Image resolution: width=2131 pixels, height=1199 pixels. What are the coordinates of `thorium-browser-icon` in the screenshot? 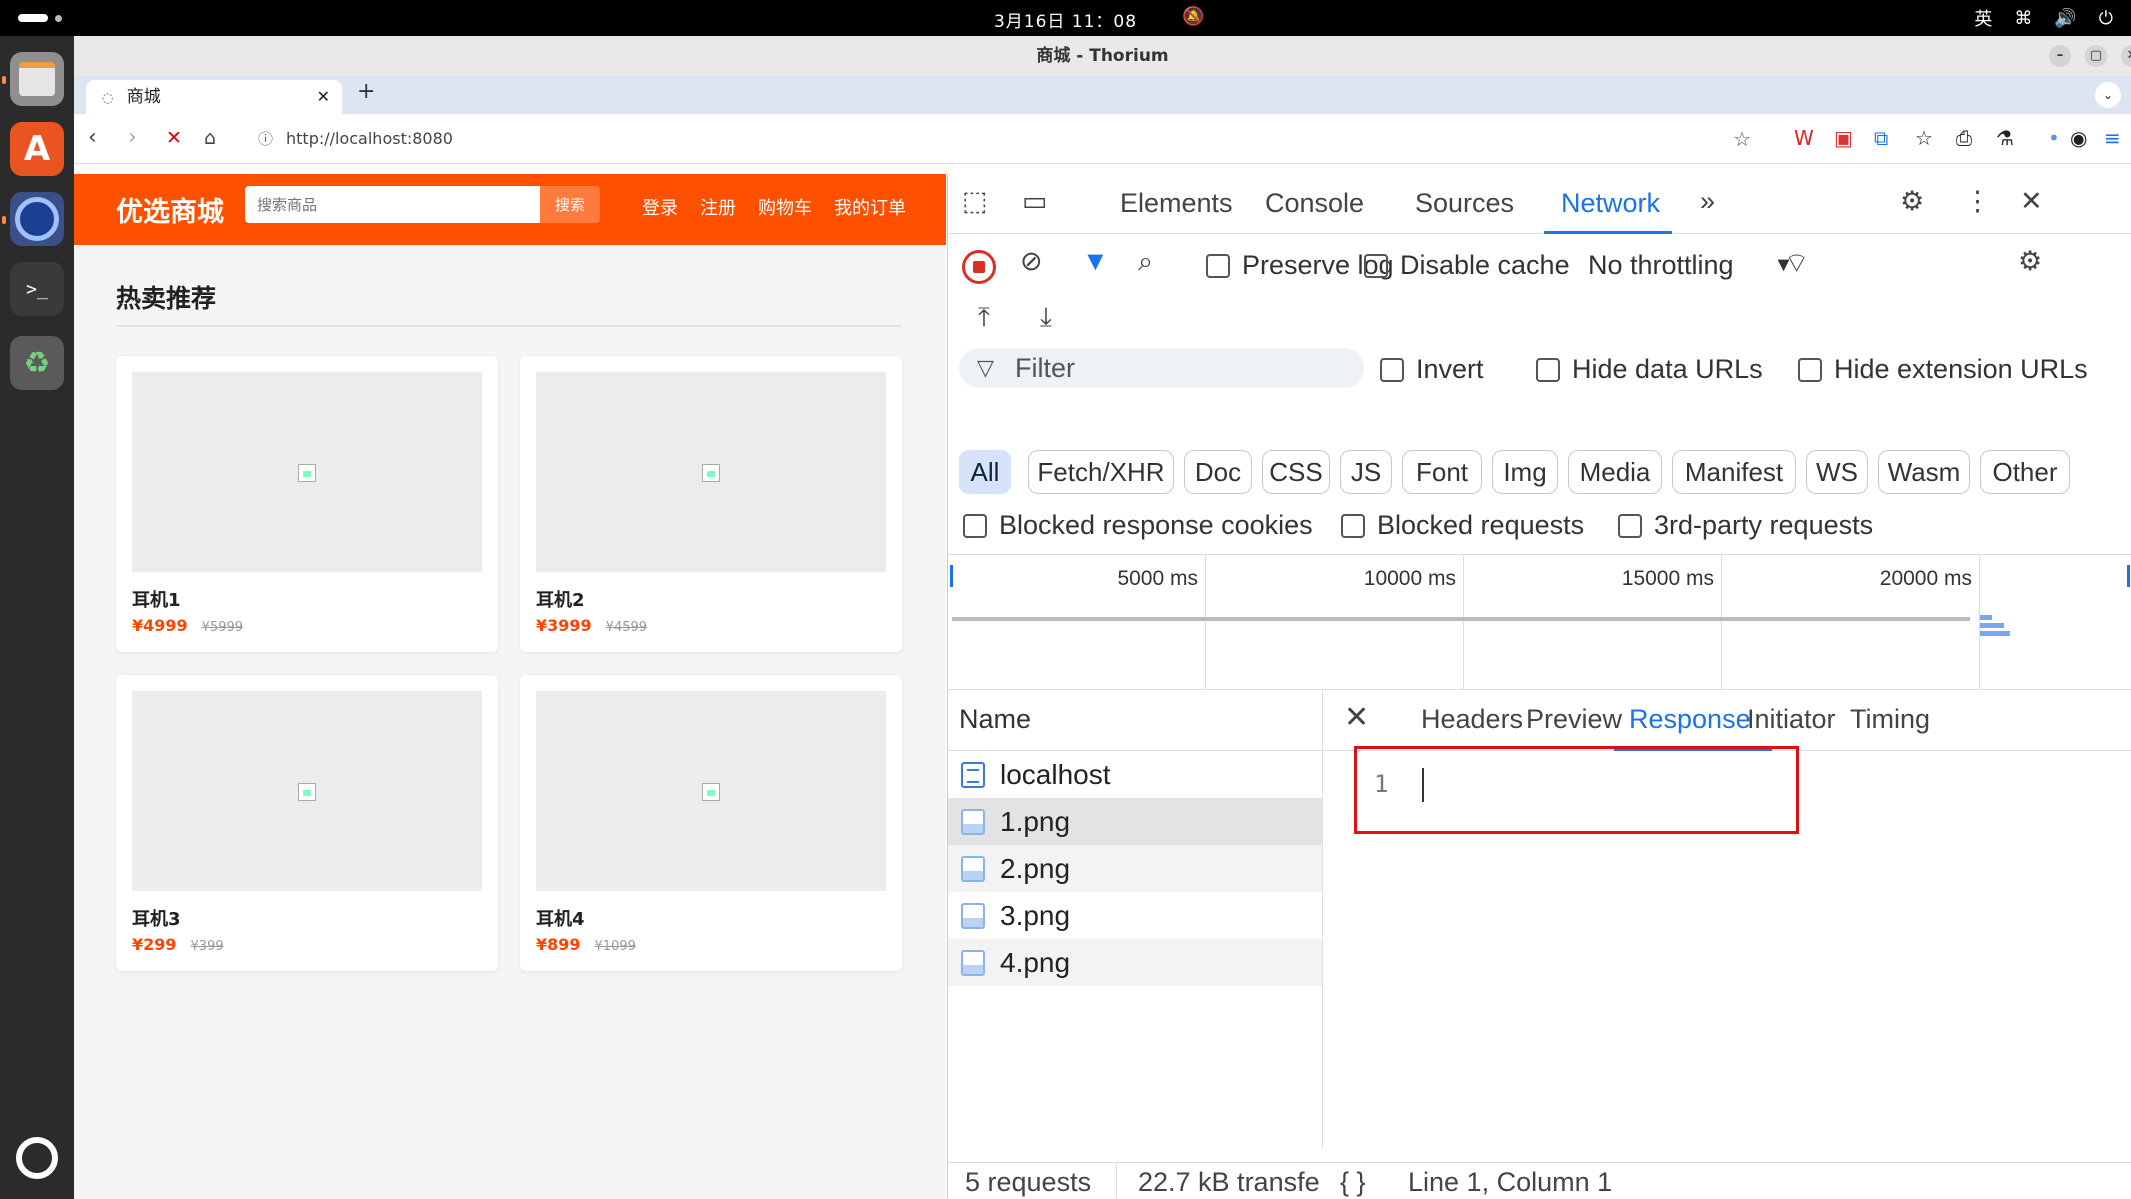 It's located at (37, 219).